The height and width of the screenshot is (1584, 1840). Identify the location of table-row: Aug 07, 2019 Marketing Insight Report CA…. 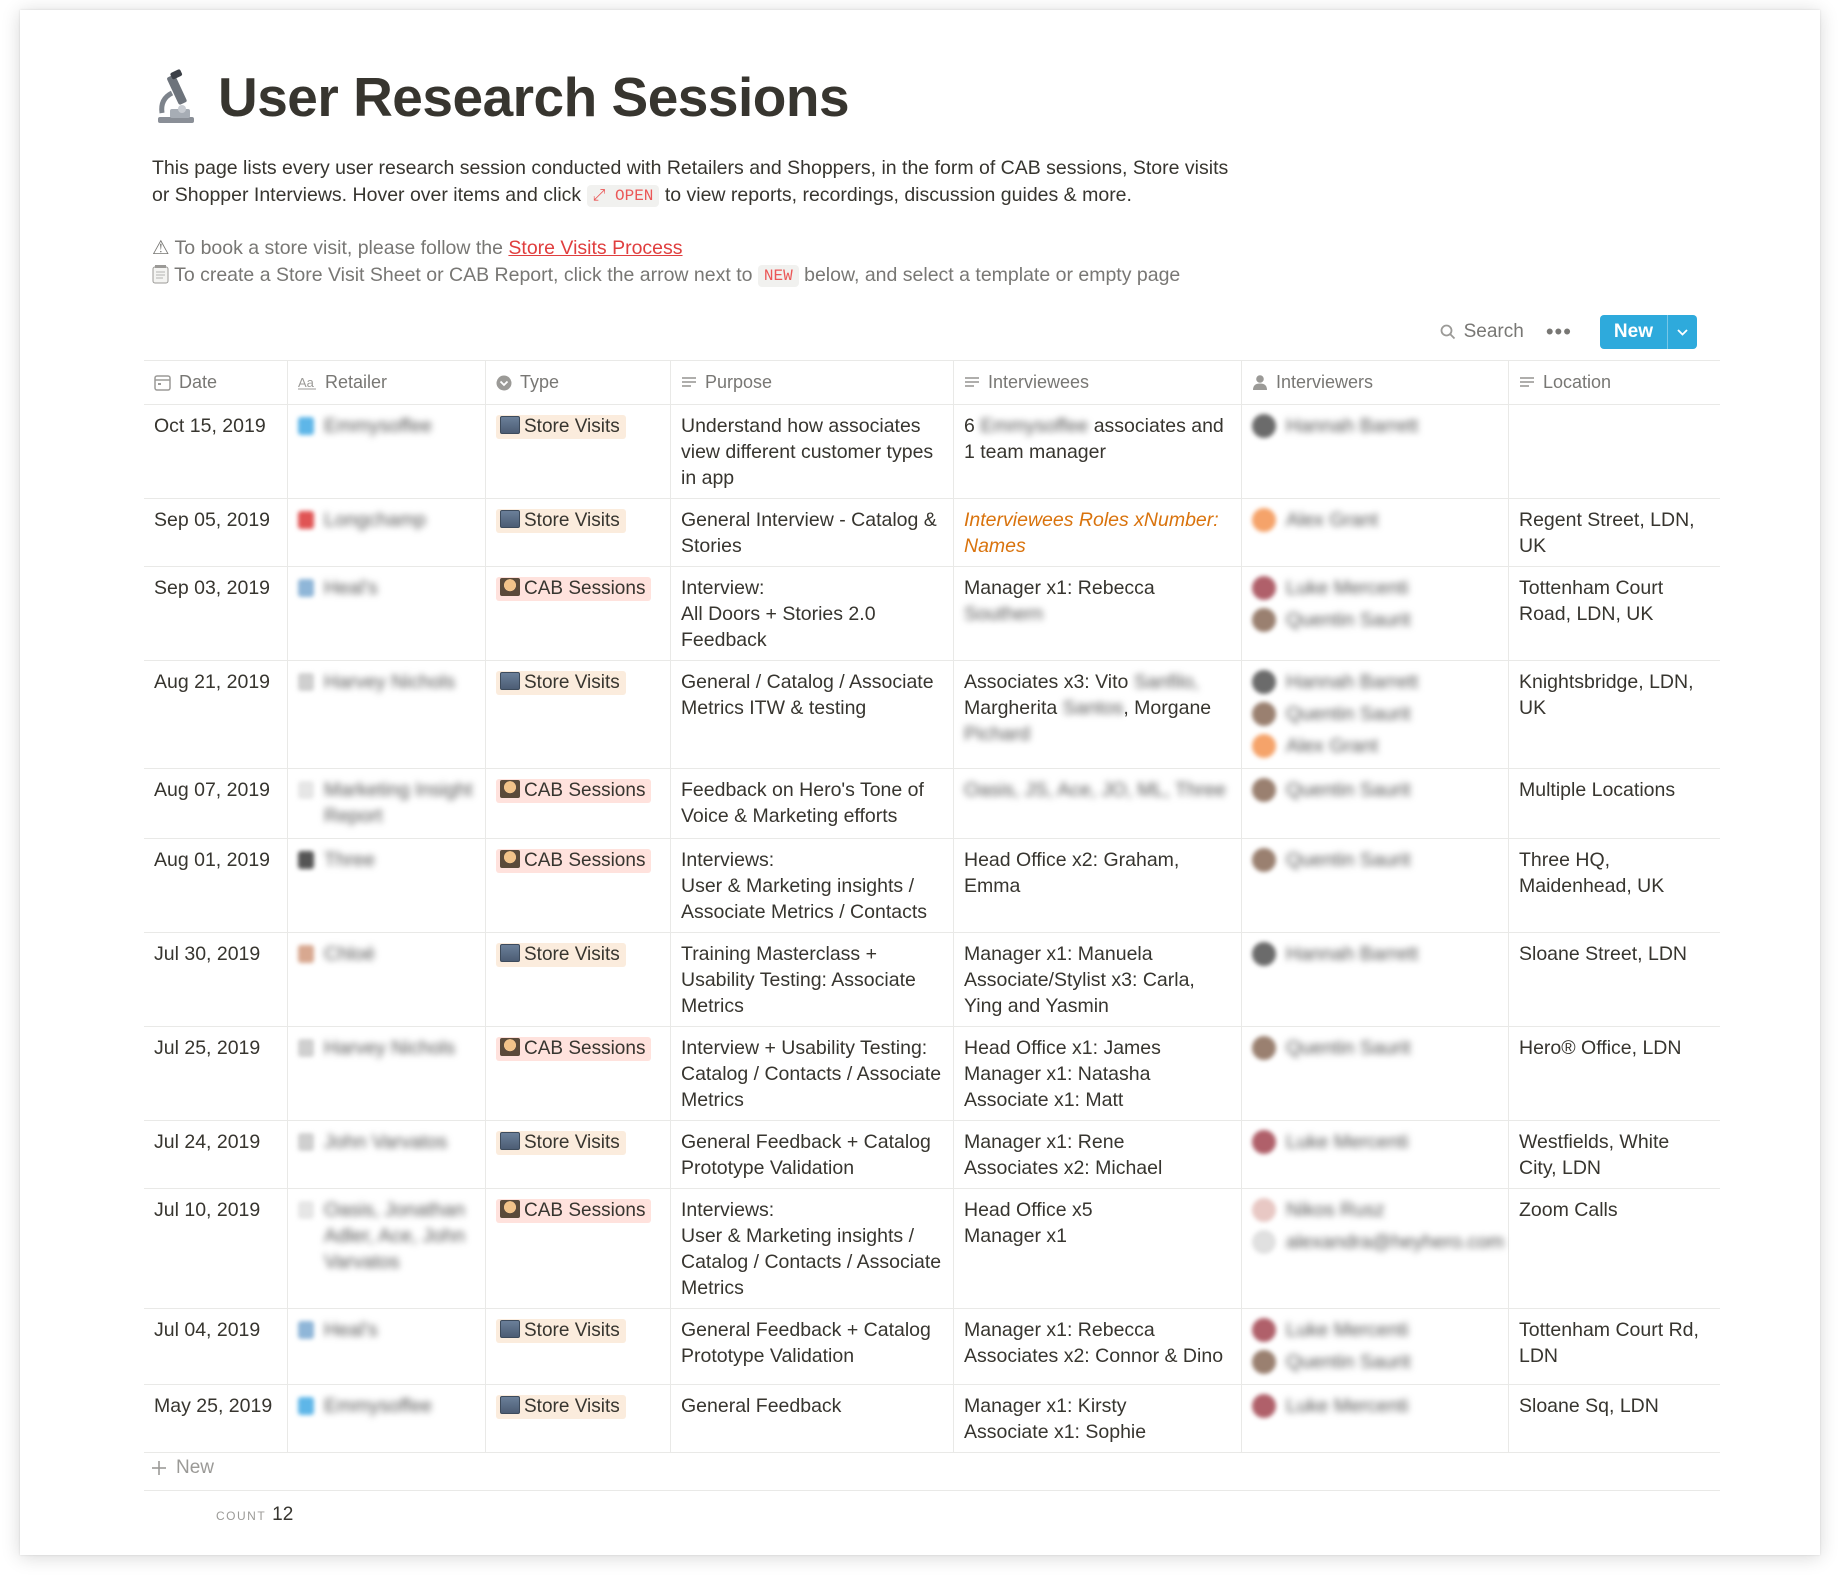
(932, 804).